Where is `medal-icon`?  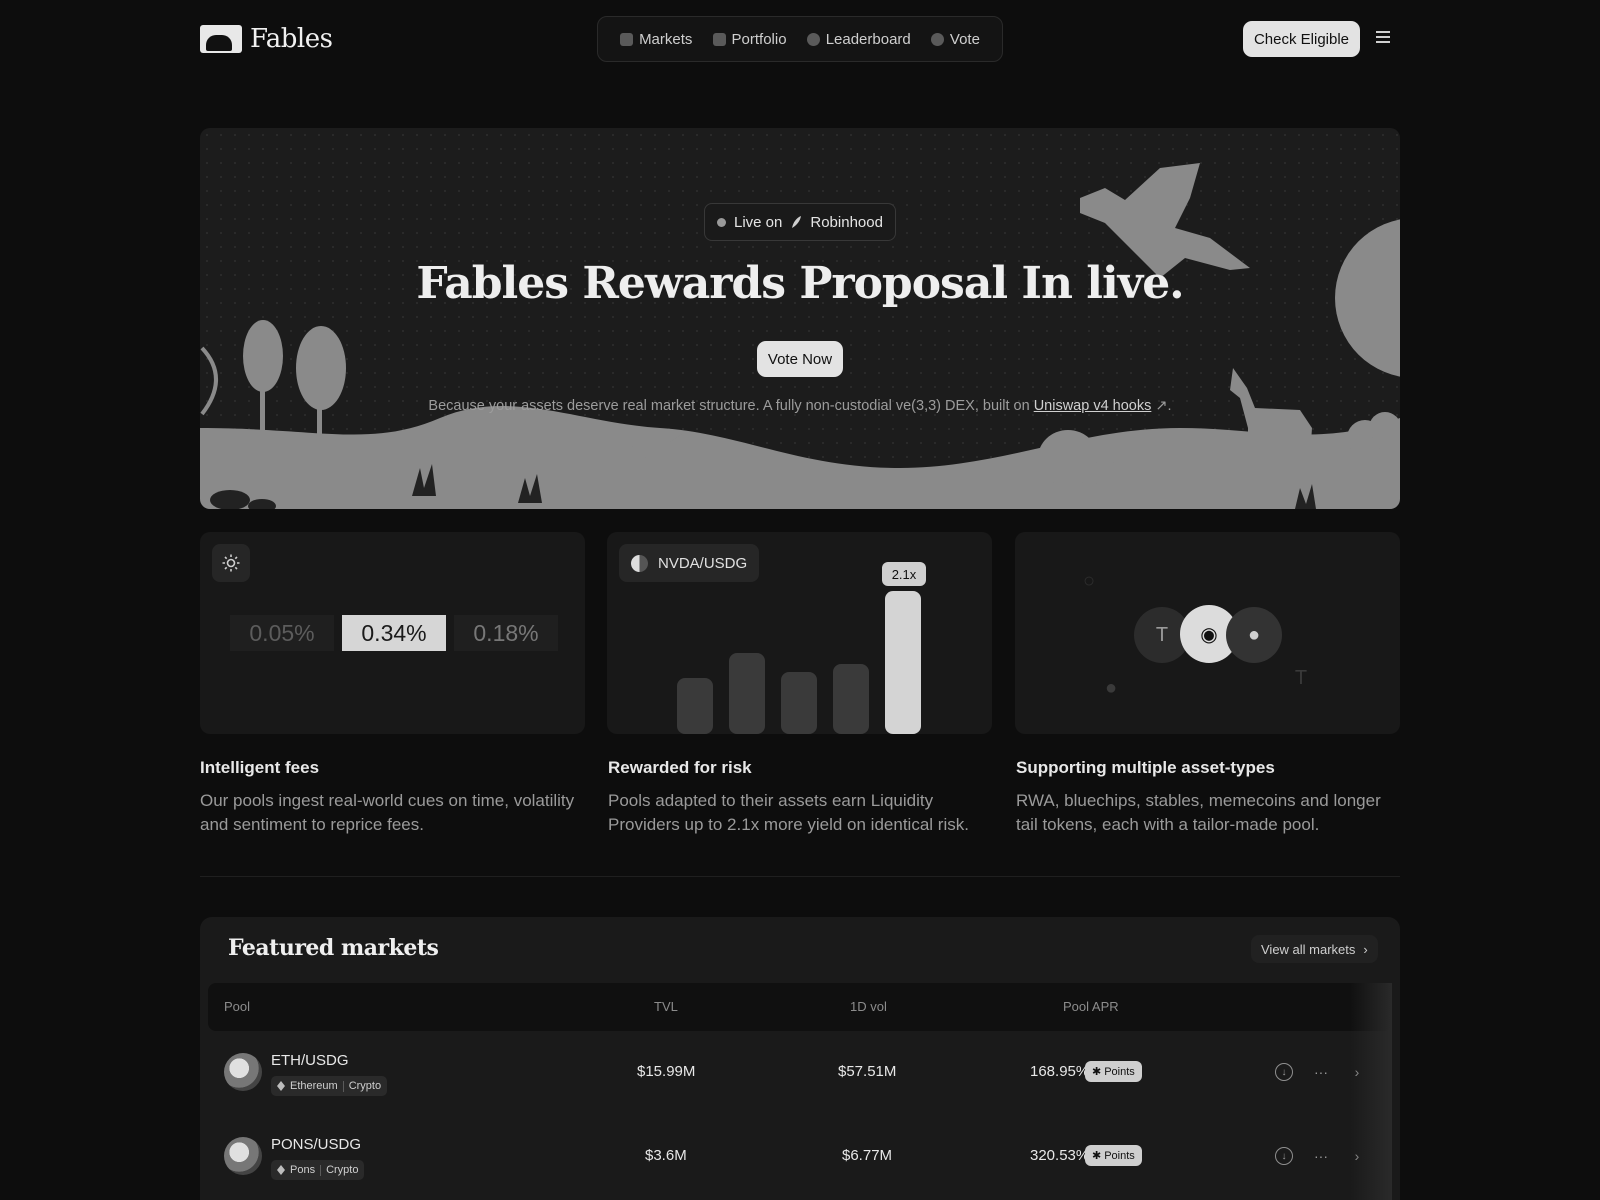 medal-icon is located at coordinates (813, 39).